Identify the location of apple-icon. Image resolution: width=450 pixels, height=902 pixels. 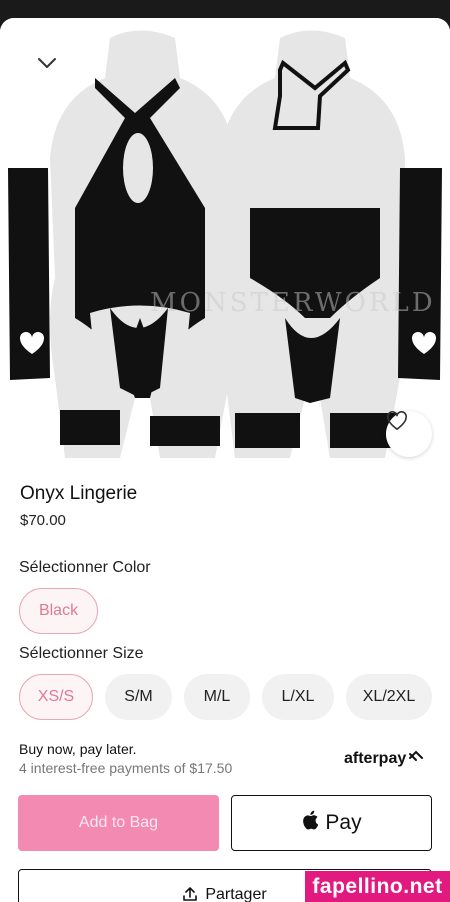
(311, 823).